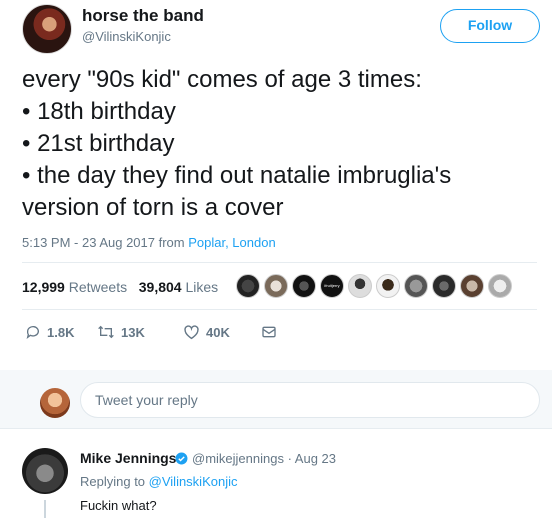 The width and height of the screenshot is (552, 518). What do you see at coordinates (143, 16) in the screenshot?
I see `author-name: horse the band` at bounding box center [143, 16].